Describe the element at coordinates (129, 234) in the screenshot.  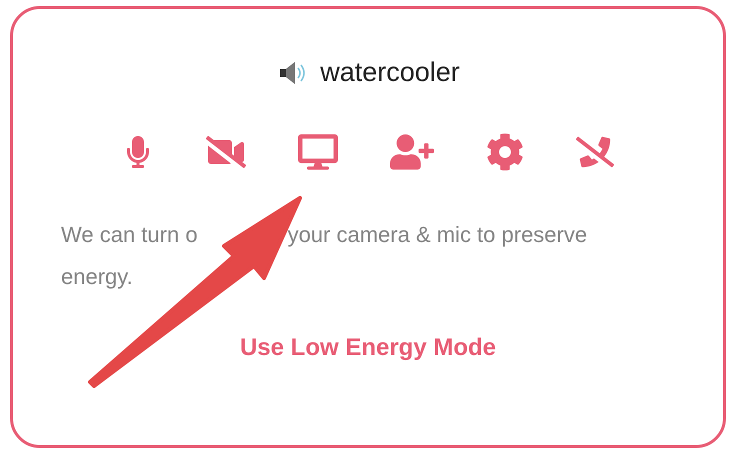
I see `message-text: We can turn o` at that location.